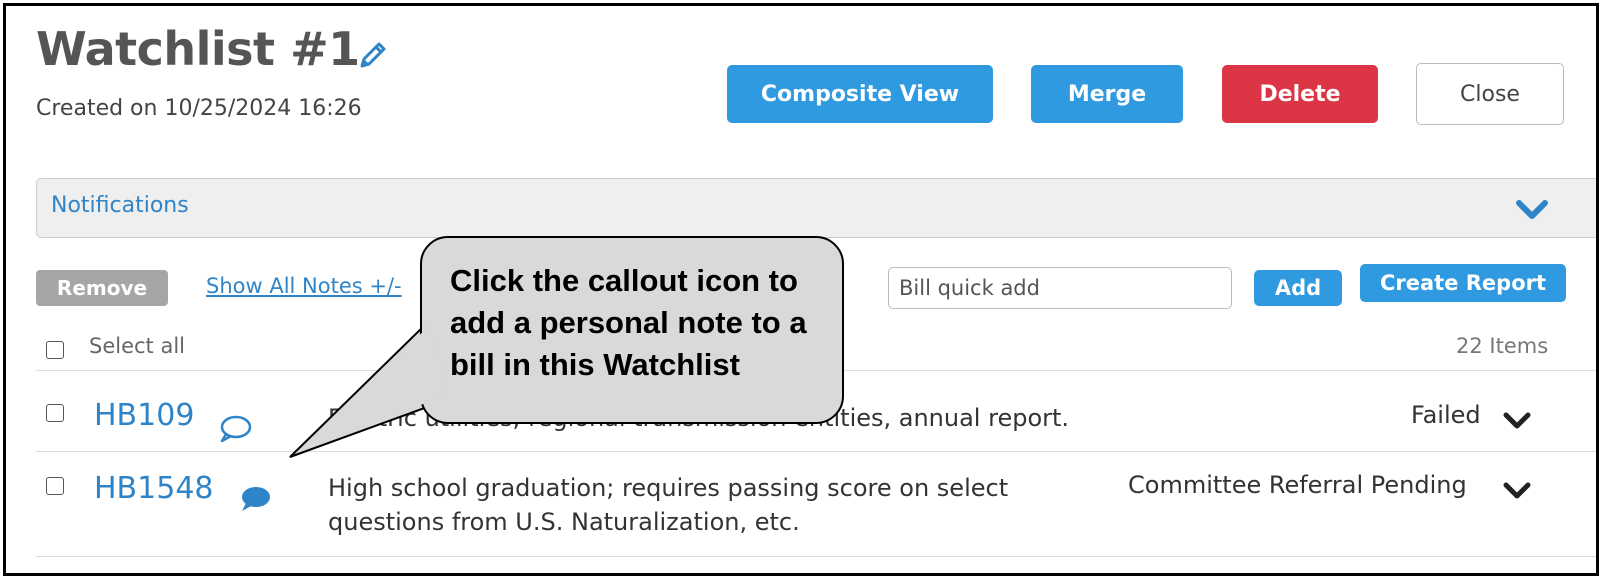  I want to click on bill-link: HB1548, so click(154, 488).